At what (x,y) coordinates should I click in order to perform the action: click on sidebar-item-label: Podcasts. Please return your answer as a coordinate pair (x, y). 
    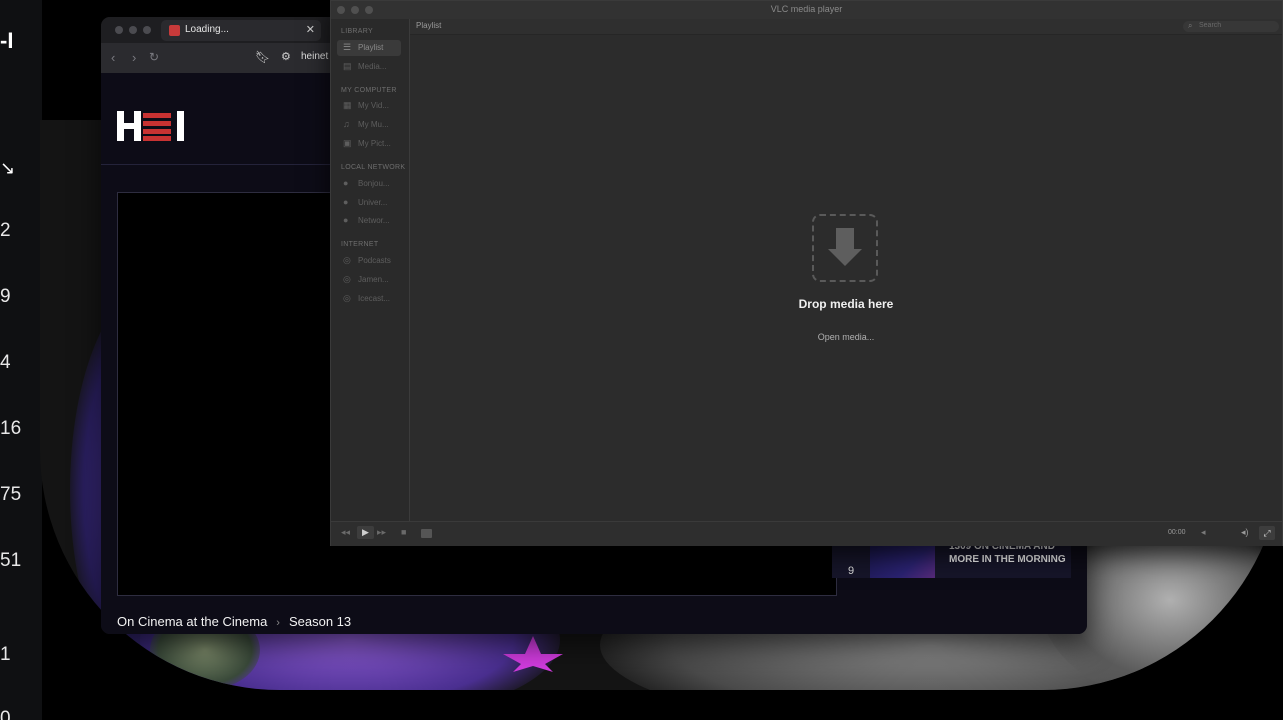
    Looking at the image, I should click on (374, 260).